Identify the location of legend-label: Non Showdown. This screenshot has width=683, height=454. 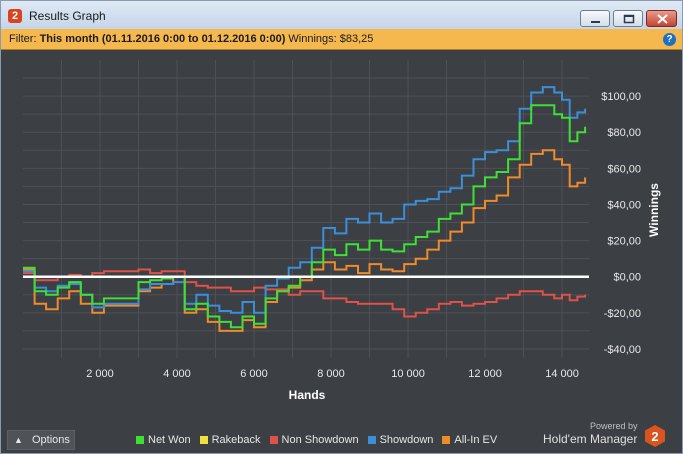
(320, 440).